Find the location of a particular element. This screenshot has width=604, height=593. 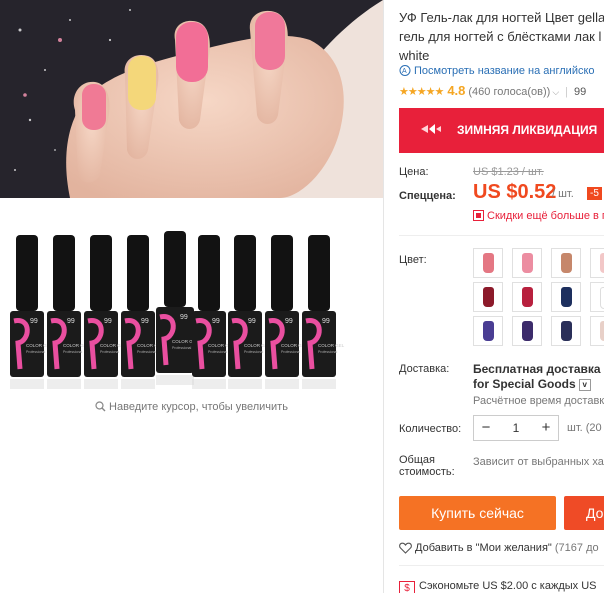

wishlist-count: (7167 до is located at coordinates (576, 548).